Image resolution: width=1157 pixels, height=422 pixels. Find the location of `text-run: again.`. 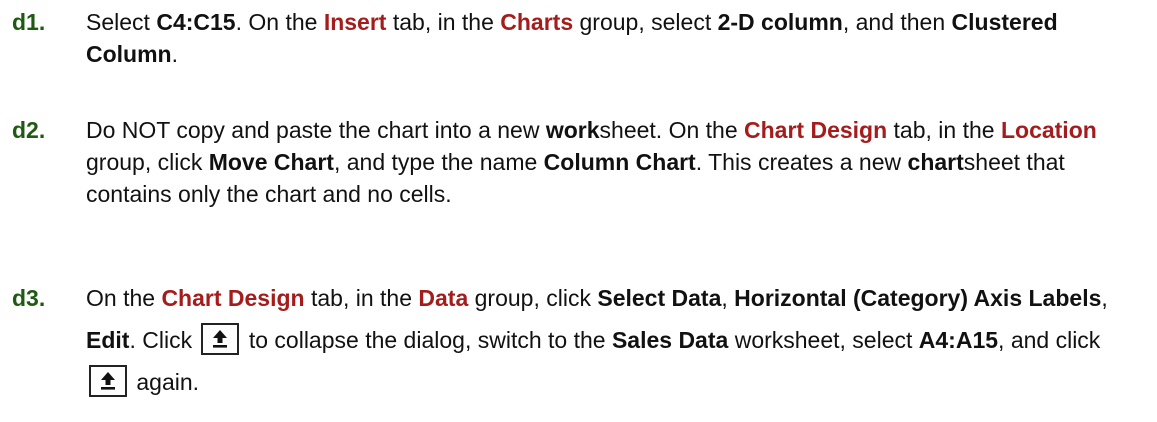

text-run: again. is located at coordinates (165, 382).